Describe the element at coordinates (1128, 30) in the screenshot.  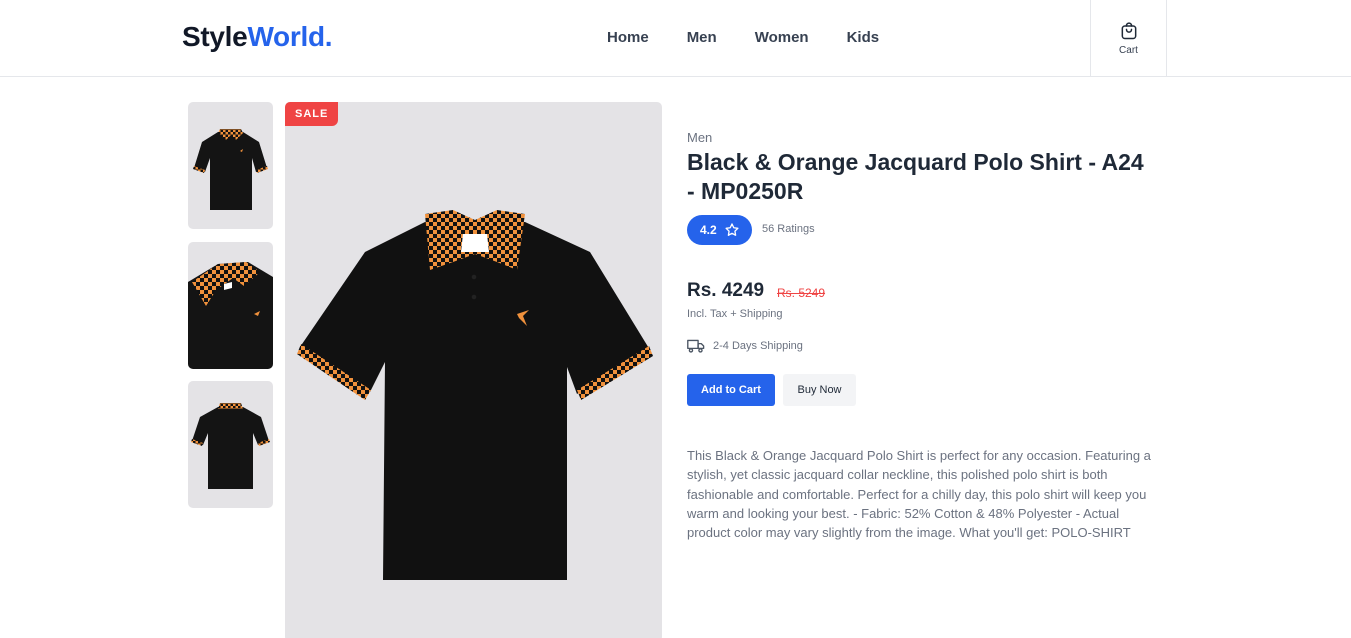
I see `shopping-bag-icon` at that location.